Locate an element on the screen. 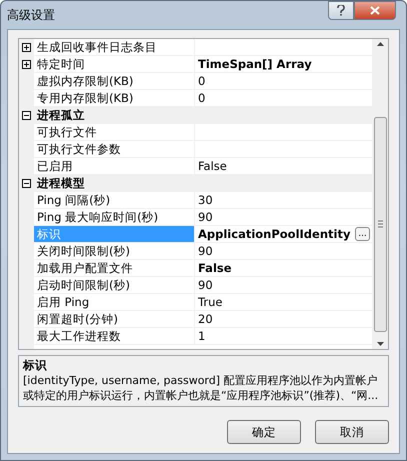 This screenshot has width=407, height=461. scrollbar is located at coordinates (380, 194).